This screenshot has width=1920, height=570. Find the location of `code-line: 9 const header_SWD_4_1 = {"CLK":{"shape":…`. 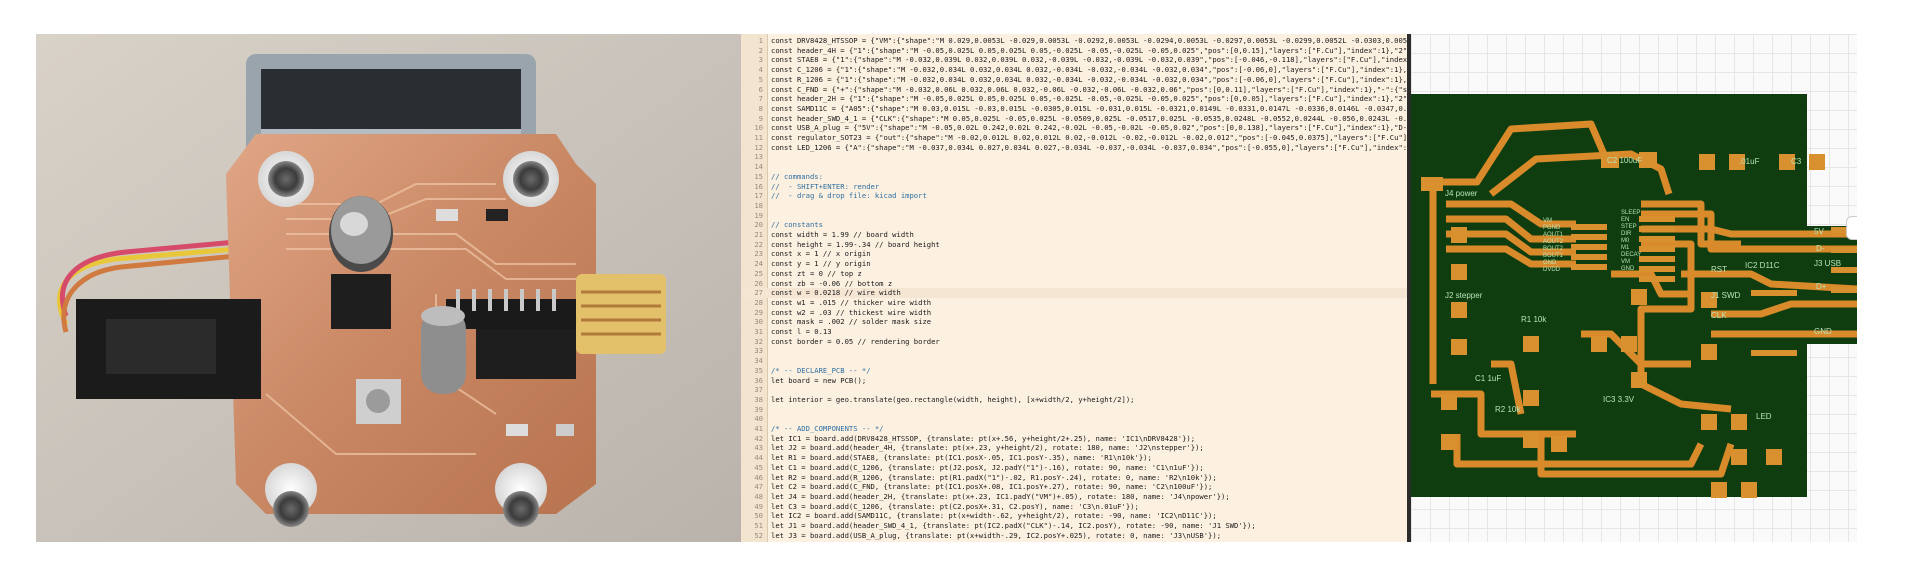

code-line: 9 const header_SWD_4_1 = {"CLK":{"shape":… is located at coordinates (1074, 118).